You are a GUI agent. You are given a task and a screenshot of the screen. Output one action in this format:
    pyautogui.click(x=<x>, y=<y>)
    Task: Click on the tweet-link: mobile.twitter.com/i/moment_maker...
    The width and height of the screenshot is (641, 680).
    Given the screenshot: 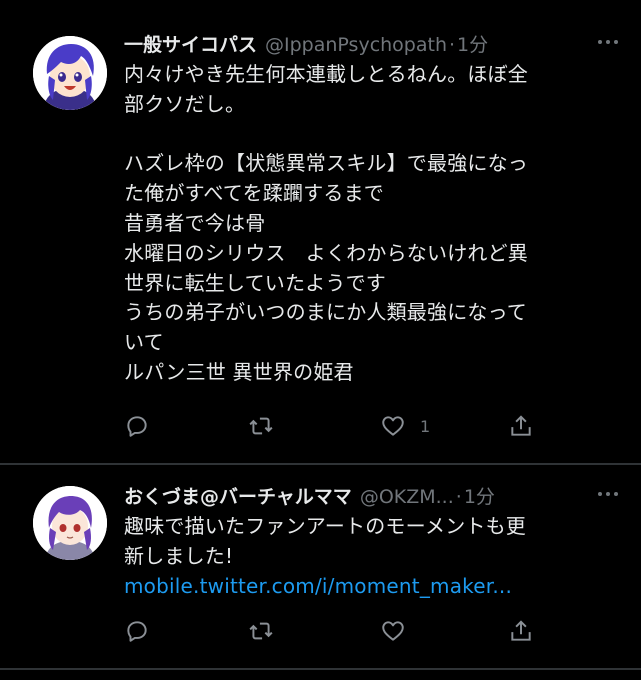 What is the action you would take?
    pyautogui.click(x=318, y=586)
    